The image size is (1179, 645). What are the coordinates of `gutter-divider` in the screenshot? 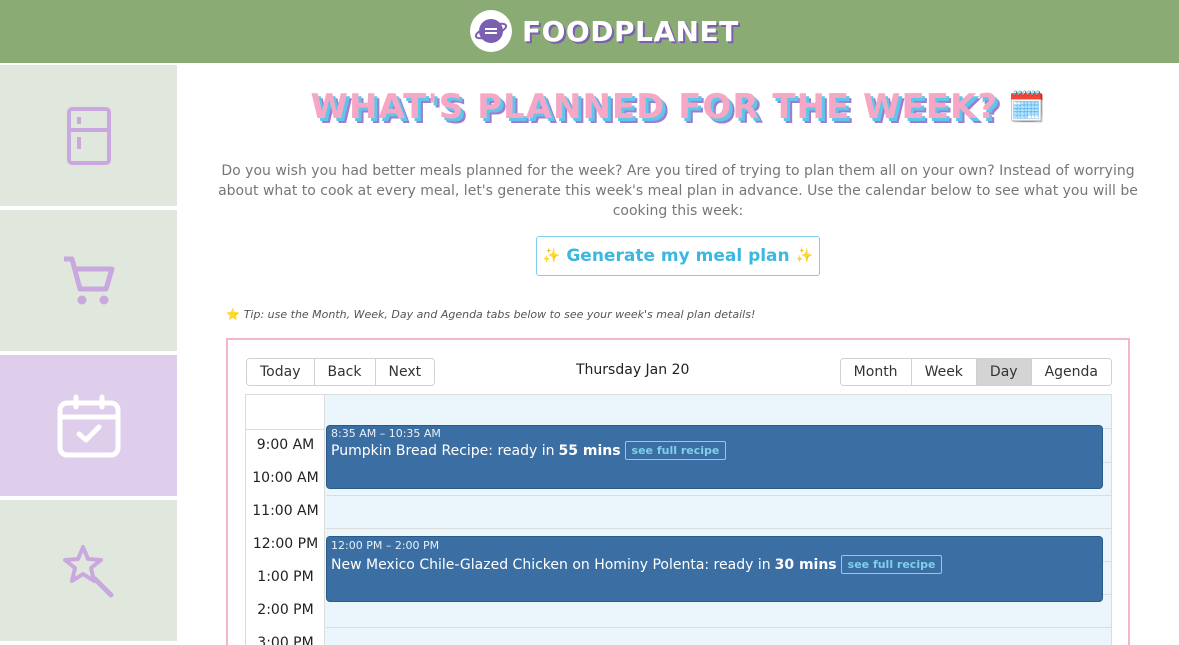 It's located at (285, 429).